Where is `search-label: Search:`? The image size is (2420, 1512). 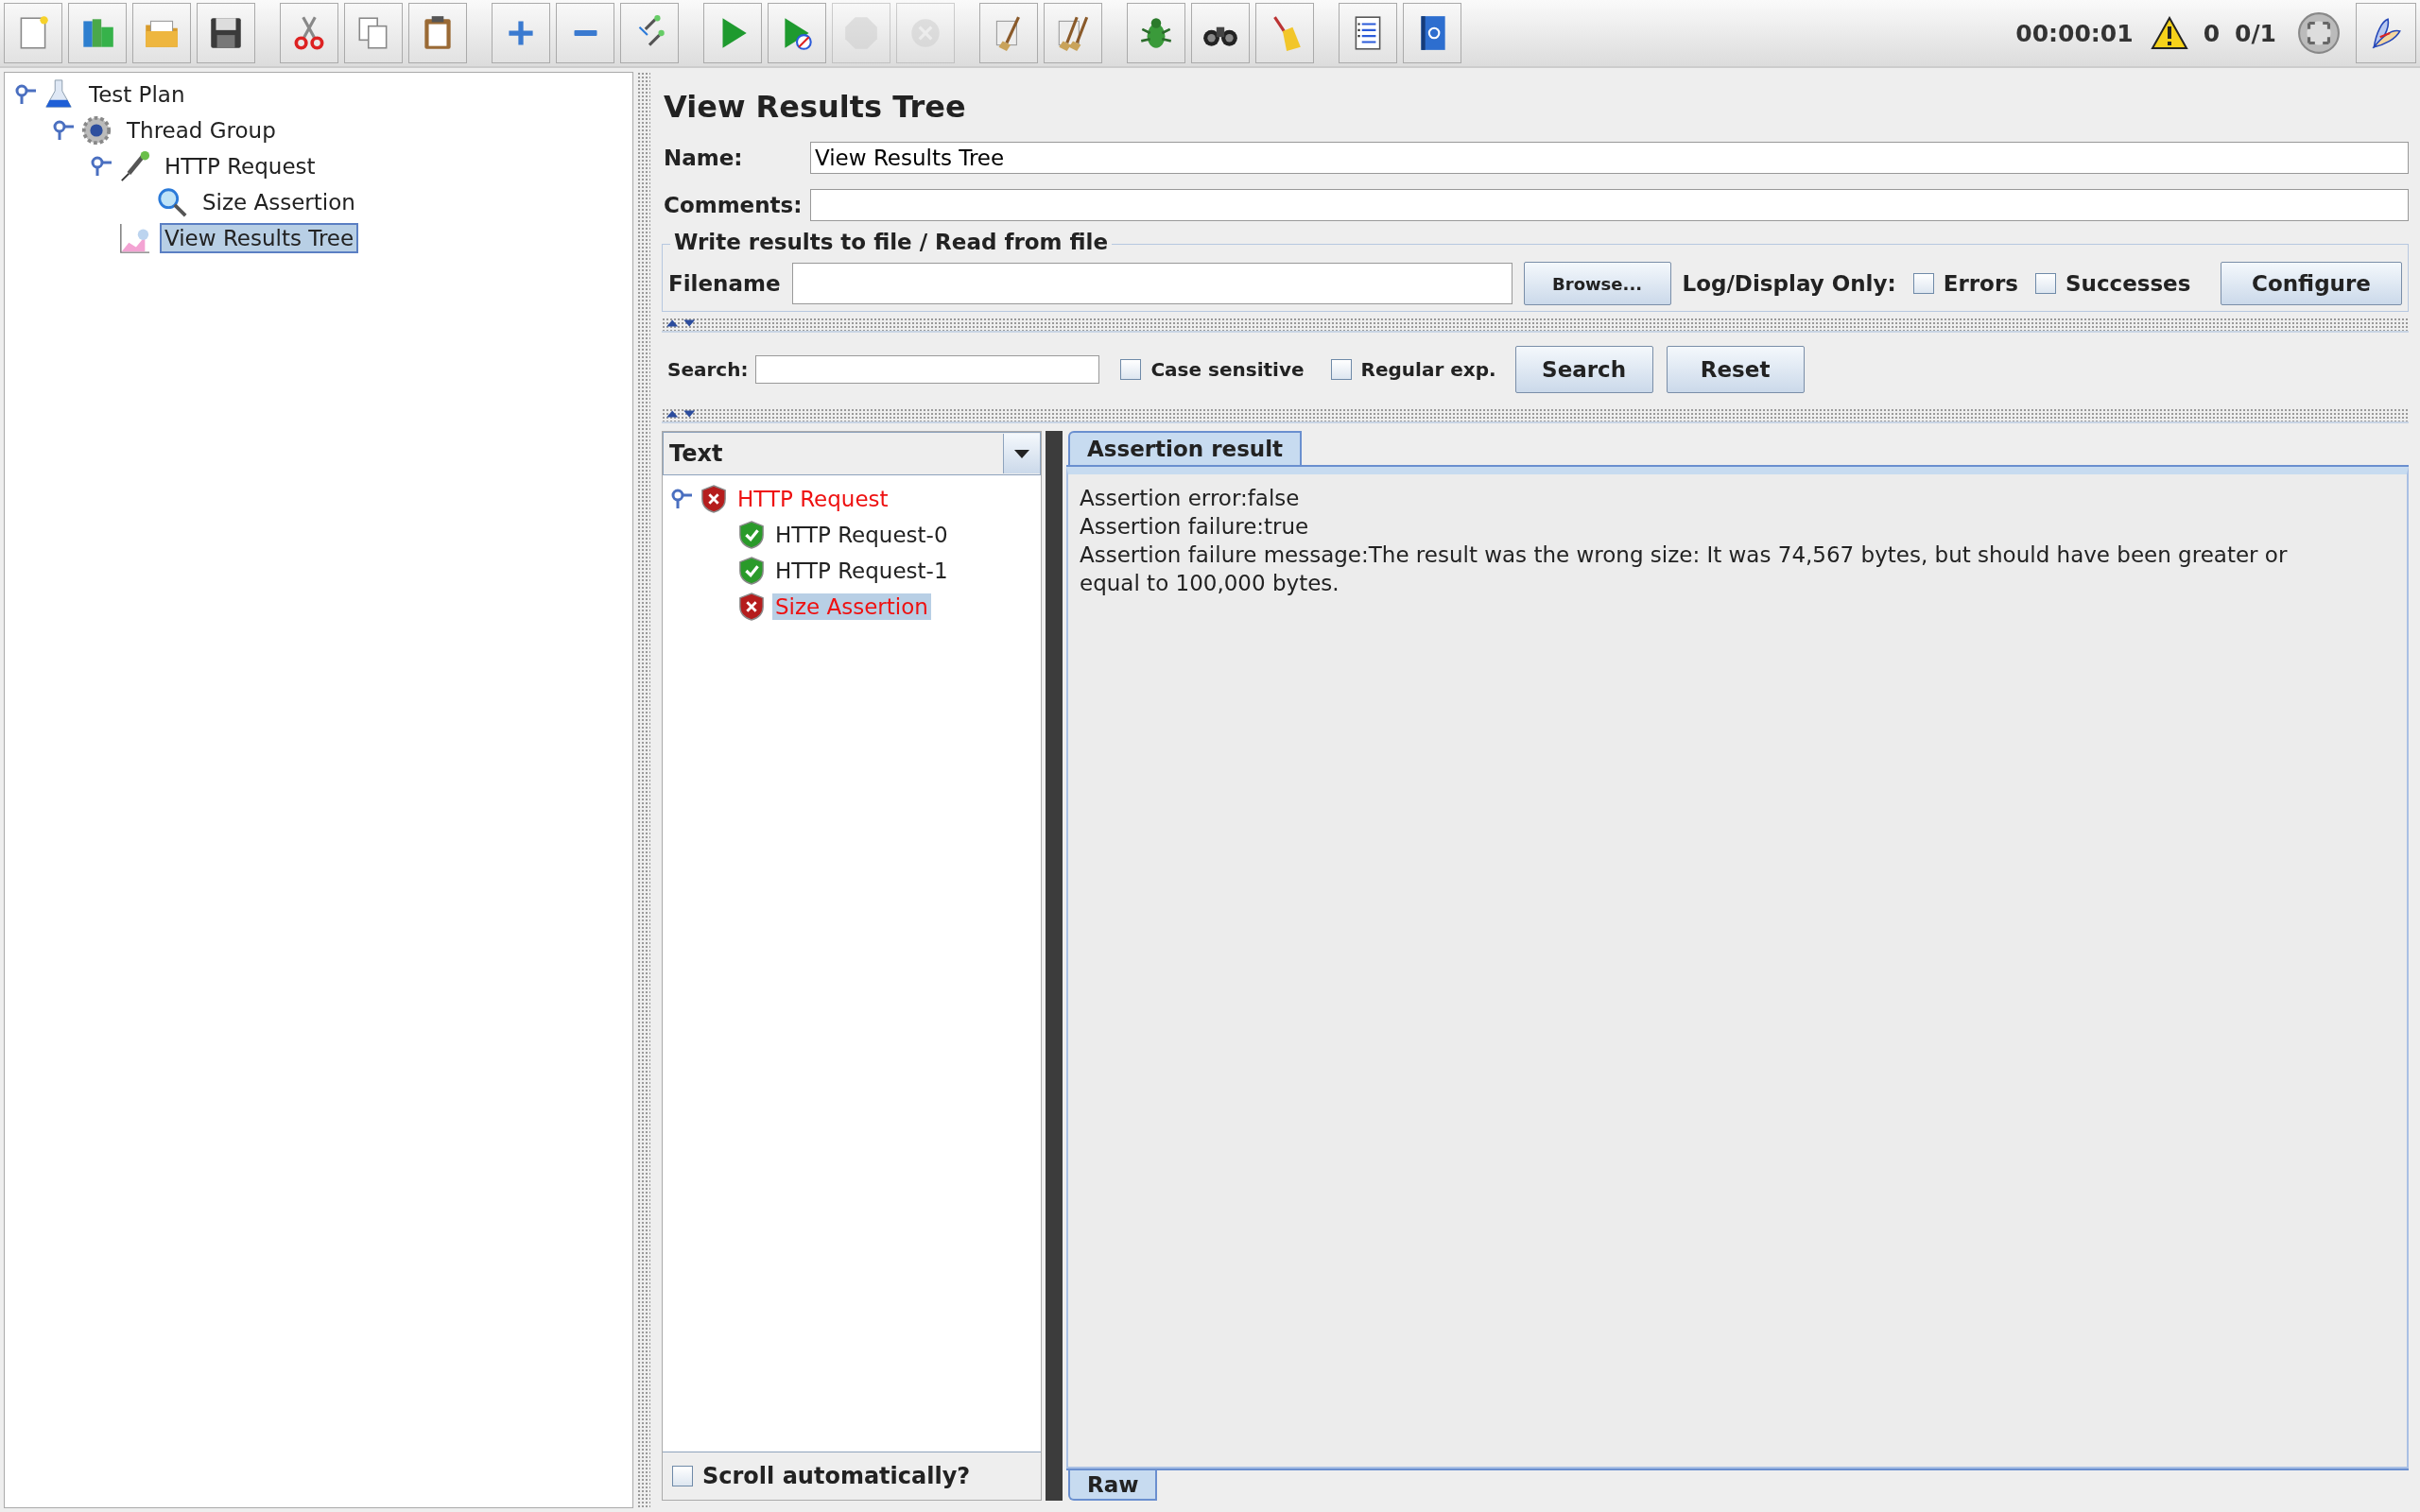 search-label: Search: is located at coordinates (708, 369).